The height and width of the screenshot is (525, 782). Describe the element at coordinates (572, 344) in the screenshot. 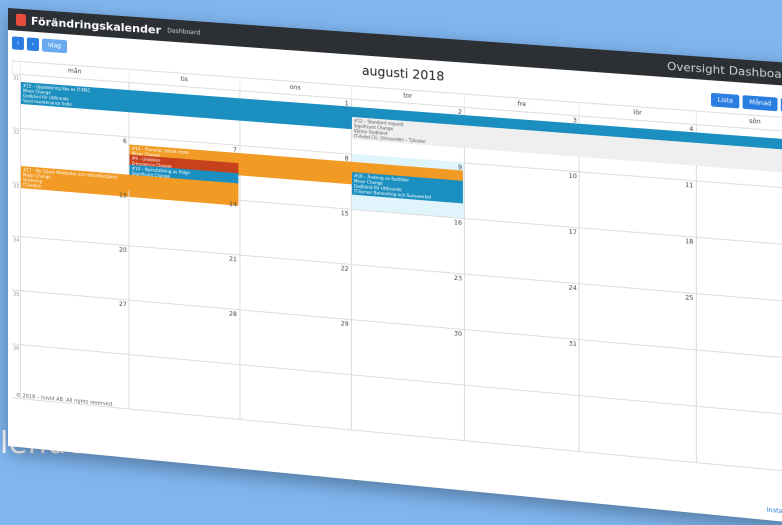

I see `day-number: 31` at that location.